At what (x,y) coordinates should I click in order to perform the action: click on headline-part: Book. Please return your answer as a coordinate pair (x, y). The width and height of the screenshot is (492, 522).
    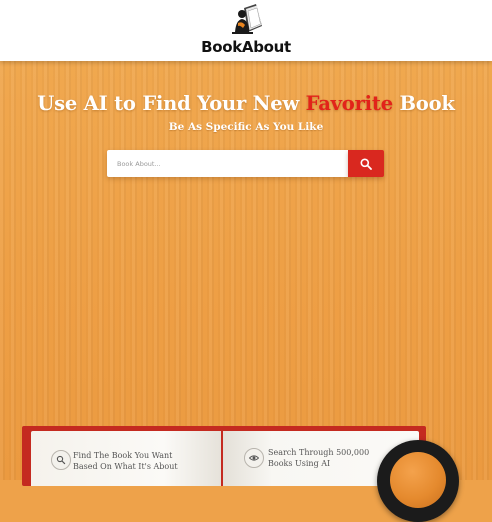
    Looking at the image, I should click on (423, 103).